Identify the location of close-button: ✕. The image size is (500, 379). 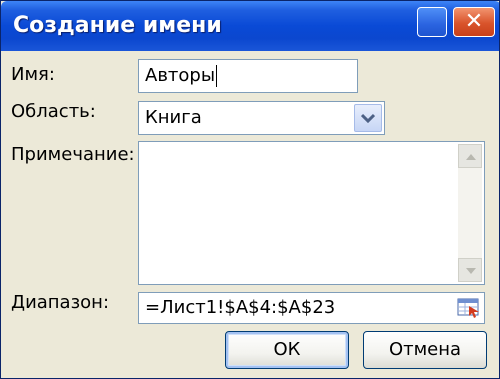
(474, 22).